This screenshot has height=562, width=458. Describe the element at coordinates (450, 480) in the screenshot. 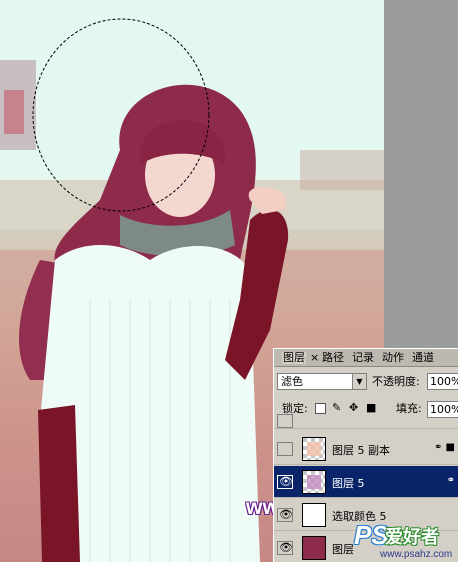

I see `link-icon: ⚭` at that location.